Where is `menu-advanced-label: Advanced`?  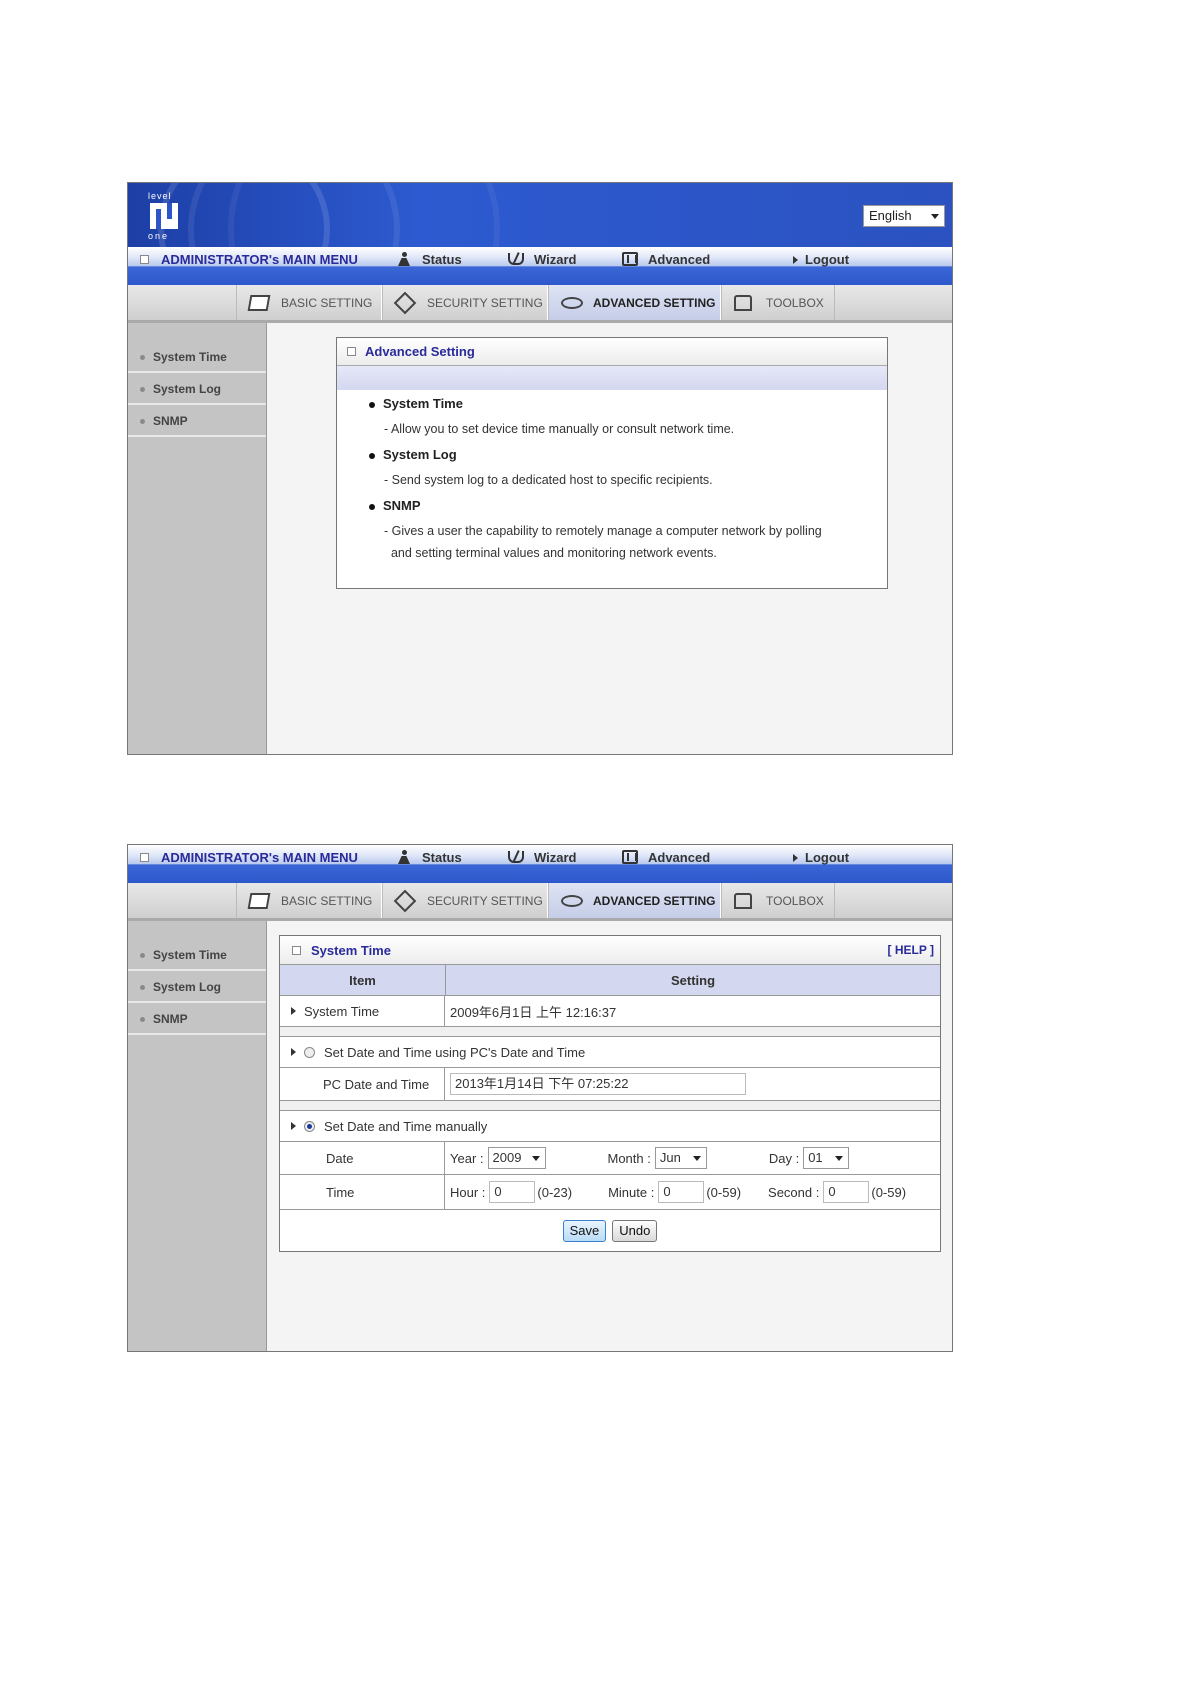 menu-advanced-label: Advanced is located at coordinates (679, 857).